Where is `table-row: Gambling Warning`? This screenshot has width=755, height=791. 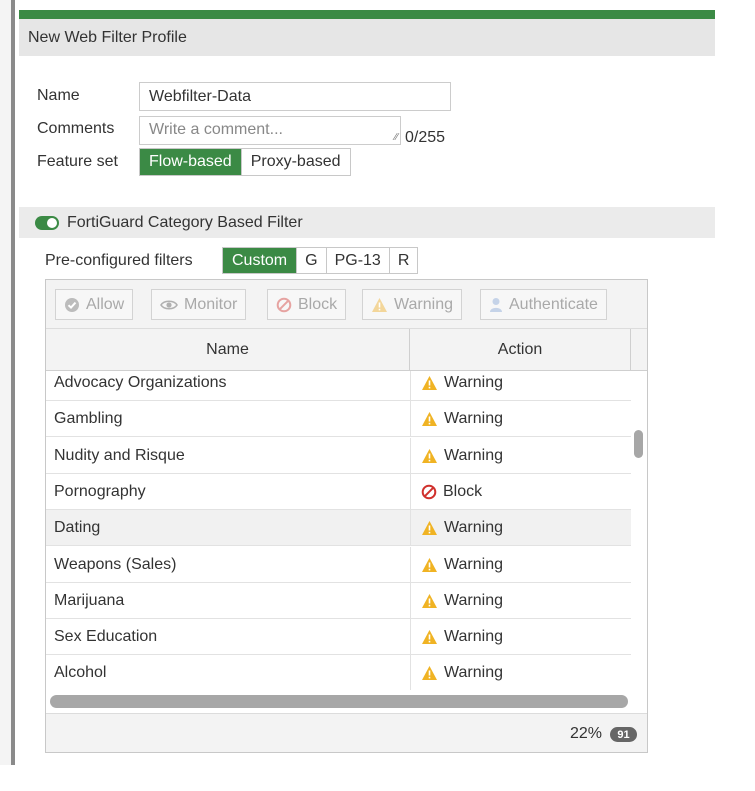
table-row: Gambling Warning is located at coordinates (338, 419).